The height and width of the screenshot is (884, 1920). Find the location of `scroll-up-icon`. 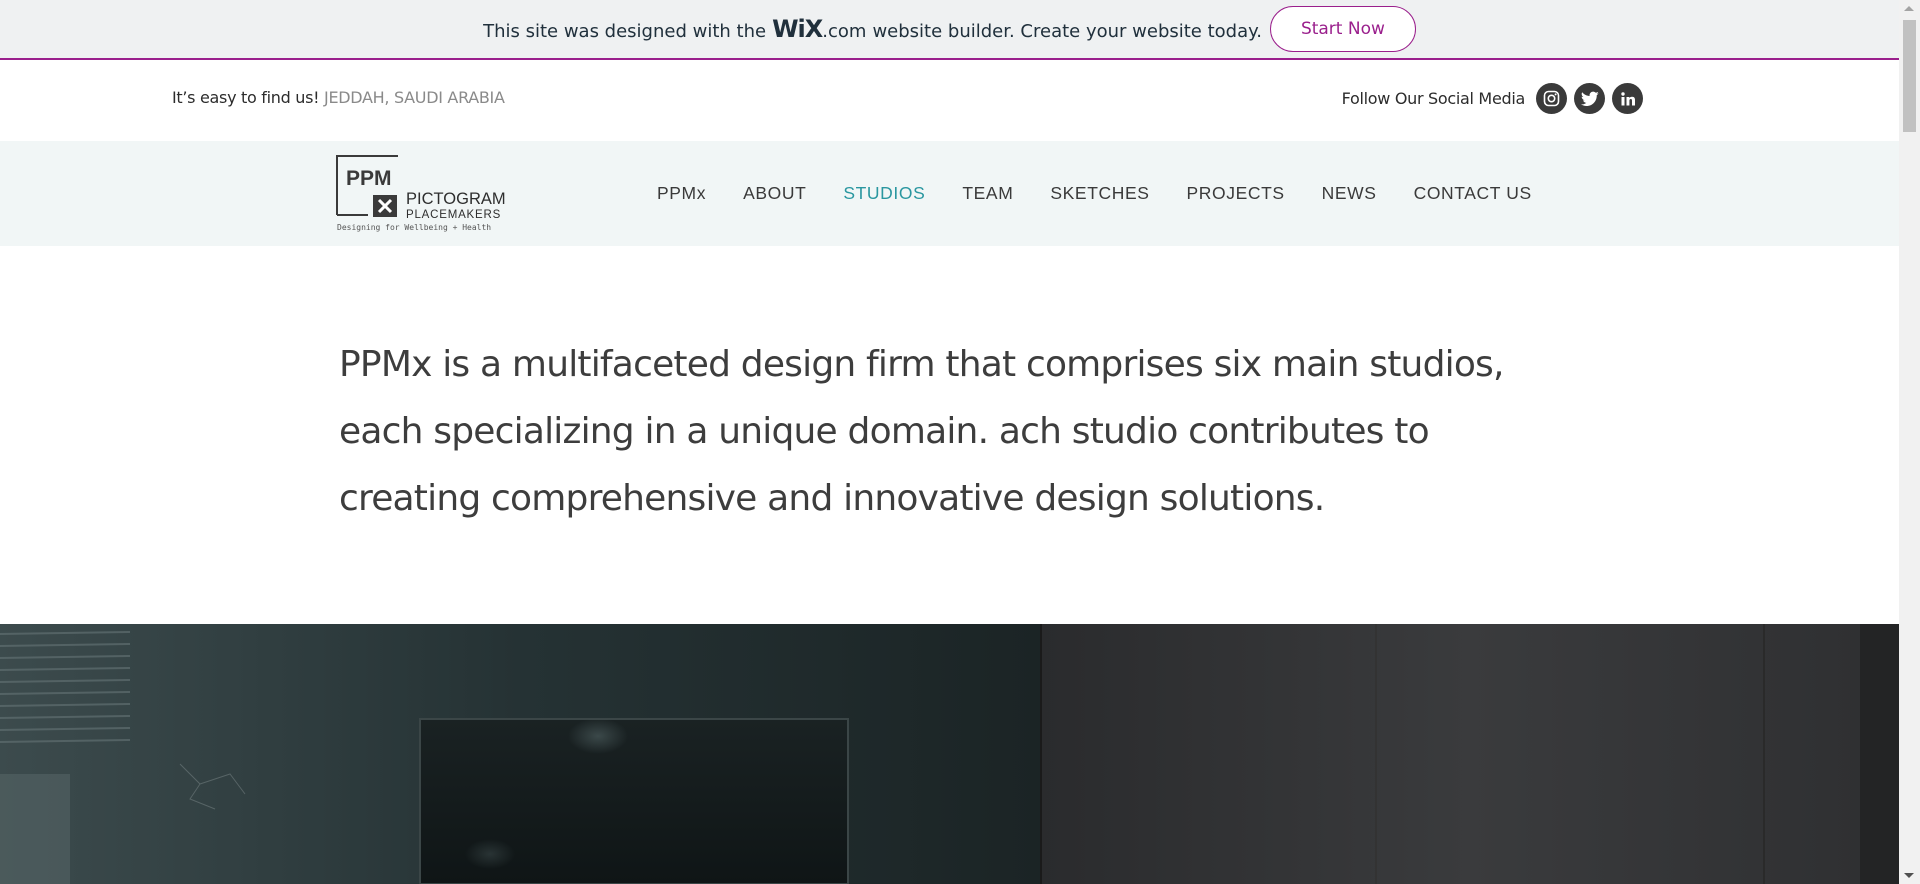

scroll-up-icon is located at coordinates (1909, 8).